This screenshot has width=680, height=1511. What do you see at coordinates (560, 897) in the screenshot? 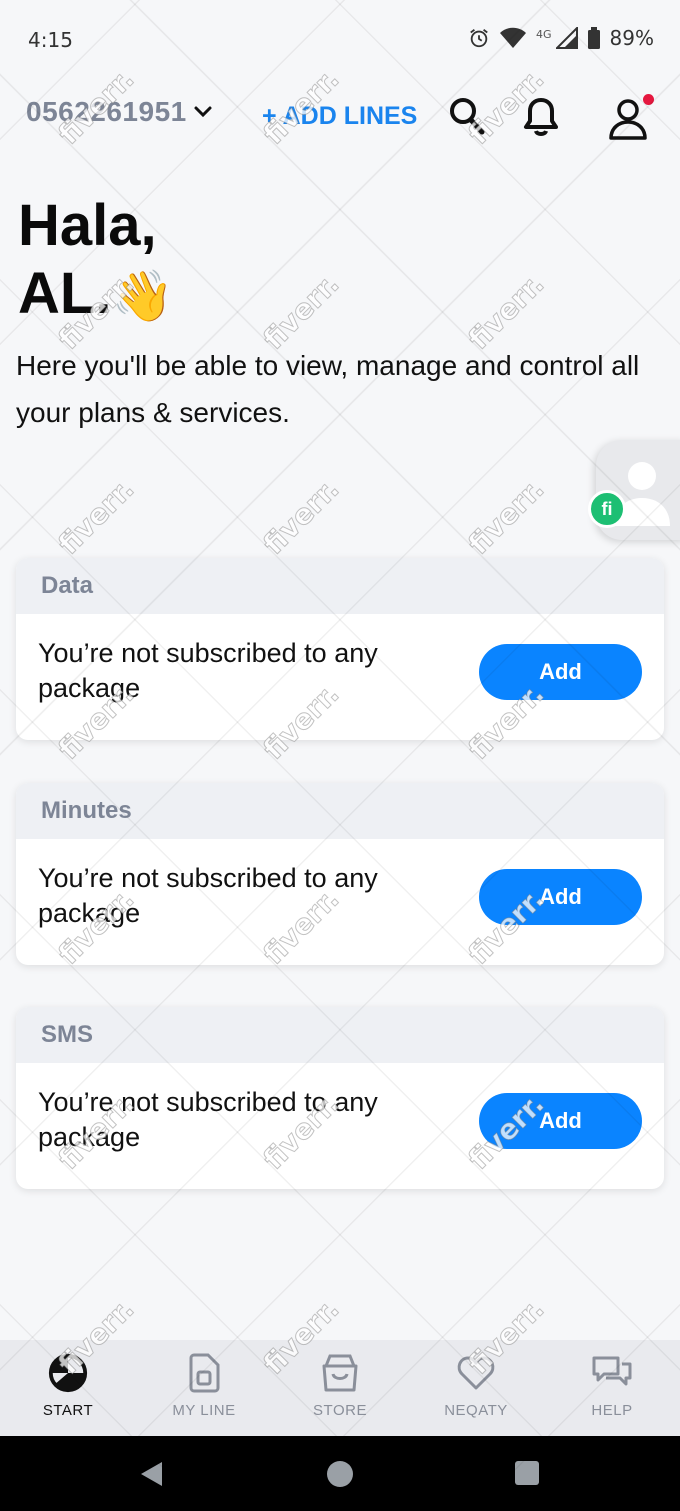
I see `add-minutes-button: Add` at bounding box center [560, 897].